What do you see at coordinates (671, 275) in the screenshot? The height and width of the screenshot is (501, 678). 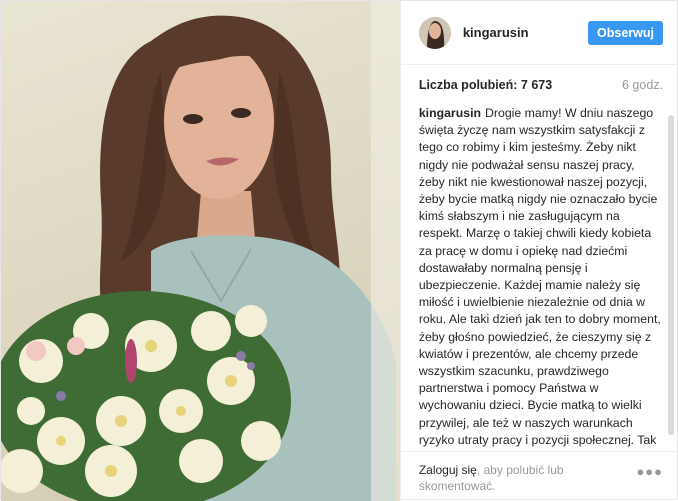 I see `comments-scrollbar` at bounding box center [671, 275].